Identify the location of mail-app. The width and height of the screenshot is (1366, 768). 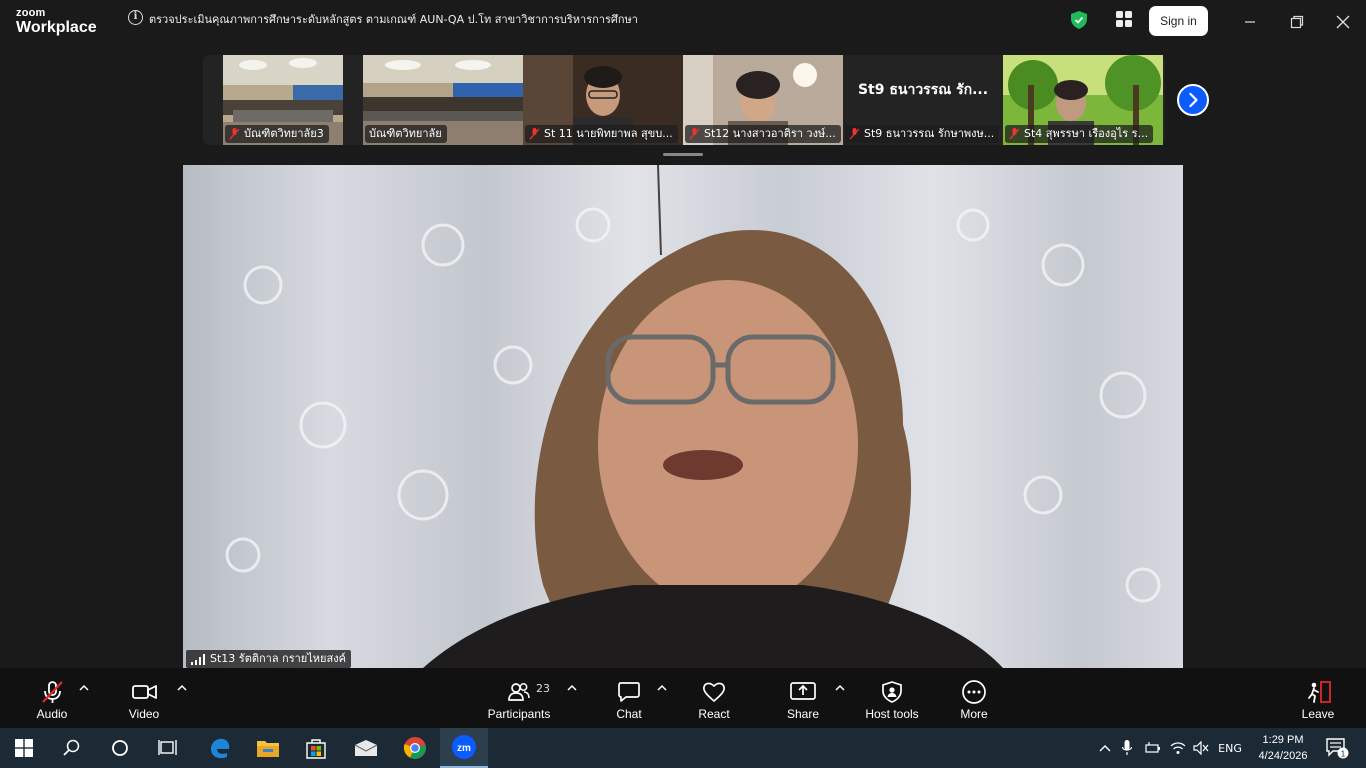
(366, 748).